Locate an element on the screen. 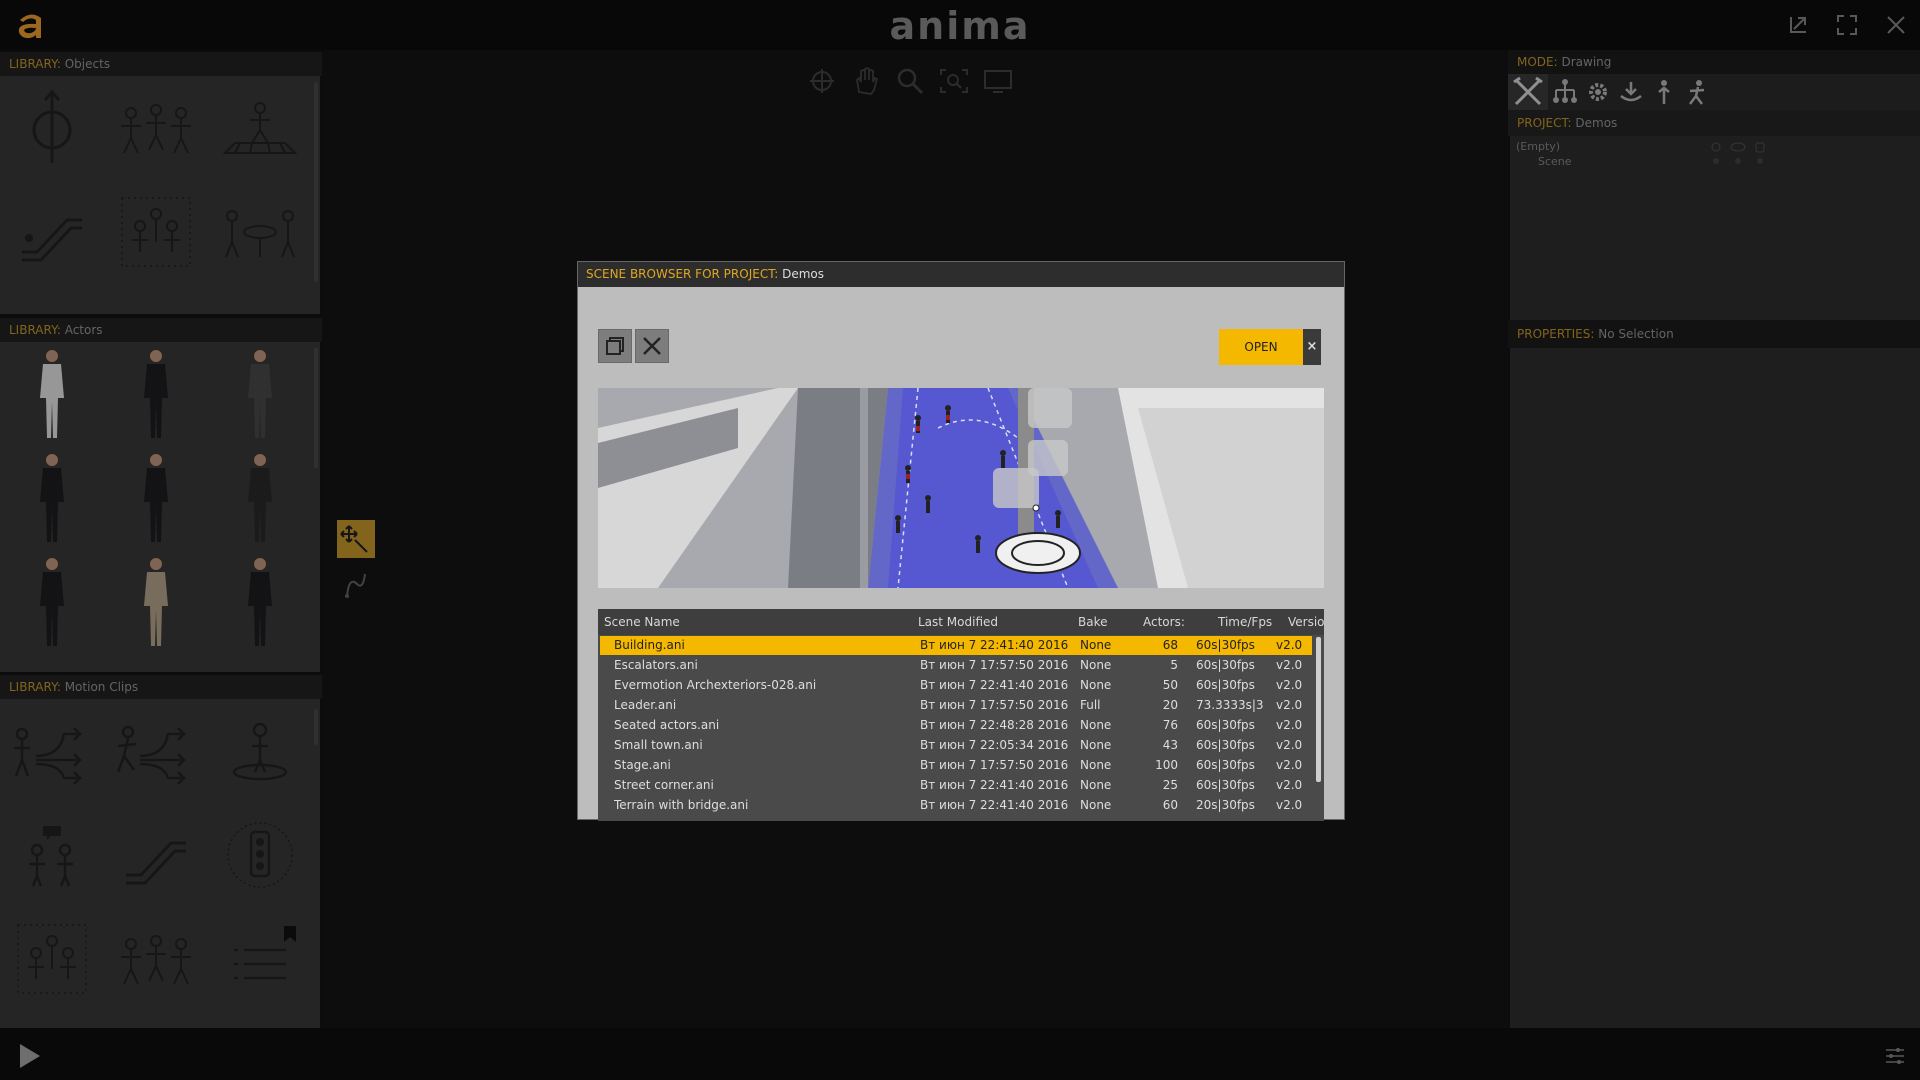 The height and width of the screenshot is (1080, 1920). dialog-title-bar: SCENE BROWSER FOR PROJECT: Demos is located at coordinates (961, 274).